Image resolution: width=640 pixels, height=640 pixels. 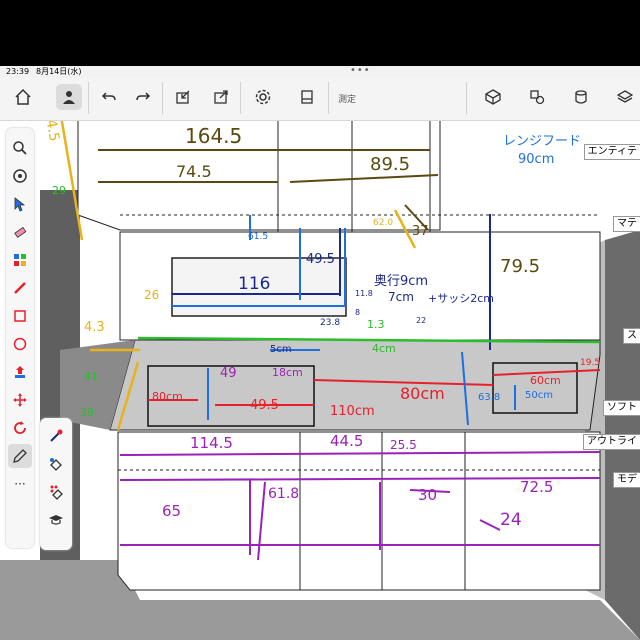 I want to click on note-dim-24: 24, so click(x=511, y=520).